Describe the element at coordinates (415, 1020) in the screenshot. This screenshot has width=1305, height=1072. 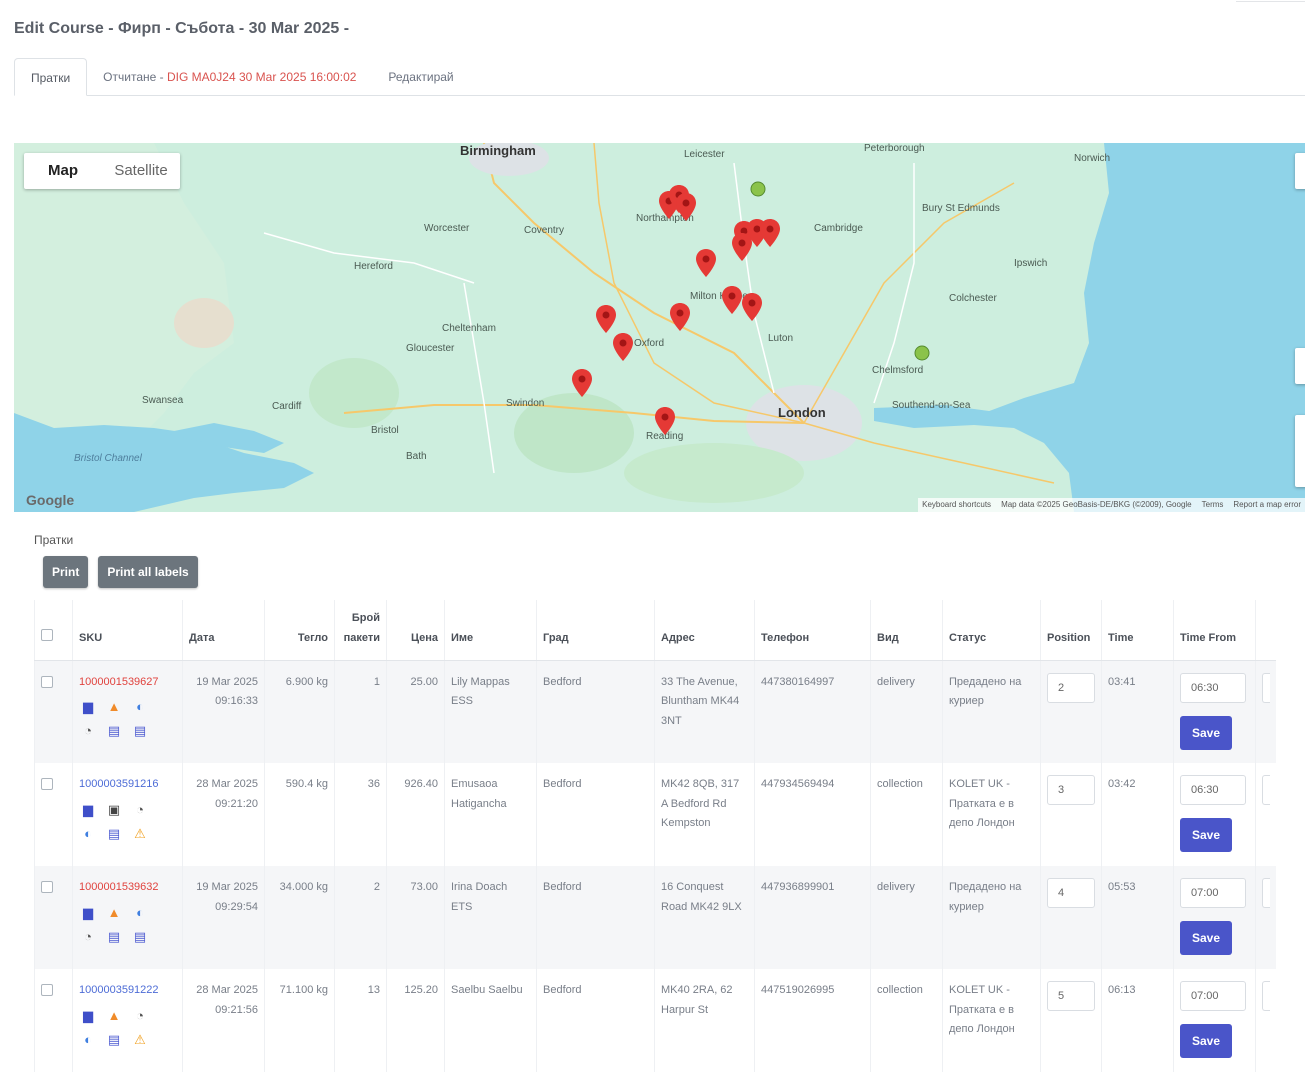
I see `price-cell: 125.20` at that location.